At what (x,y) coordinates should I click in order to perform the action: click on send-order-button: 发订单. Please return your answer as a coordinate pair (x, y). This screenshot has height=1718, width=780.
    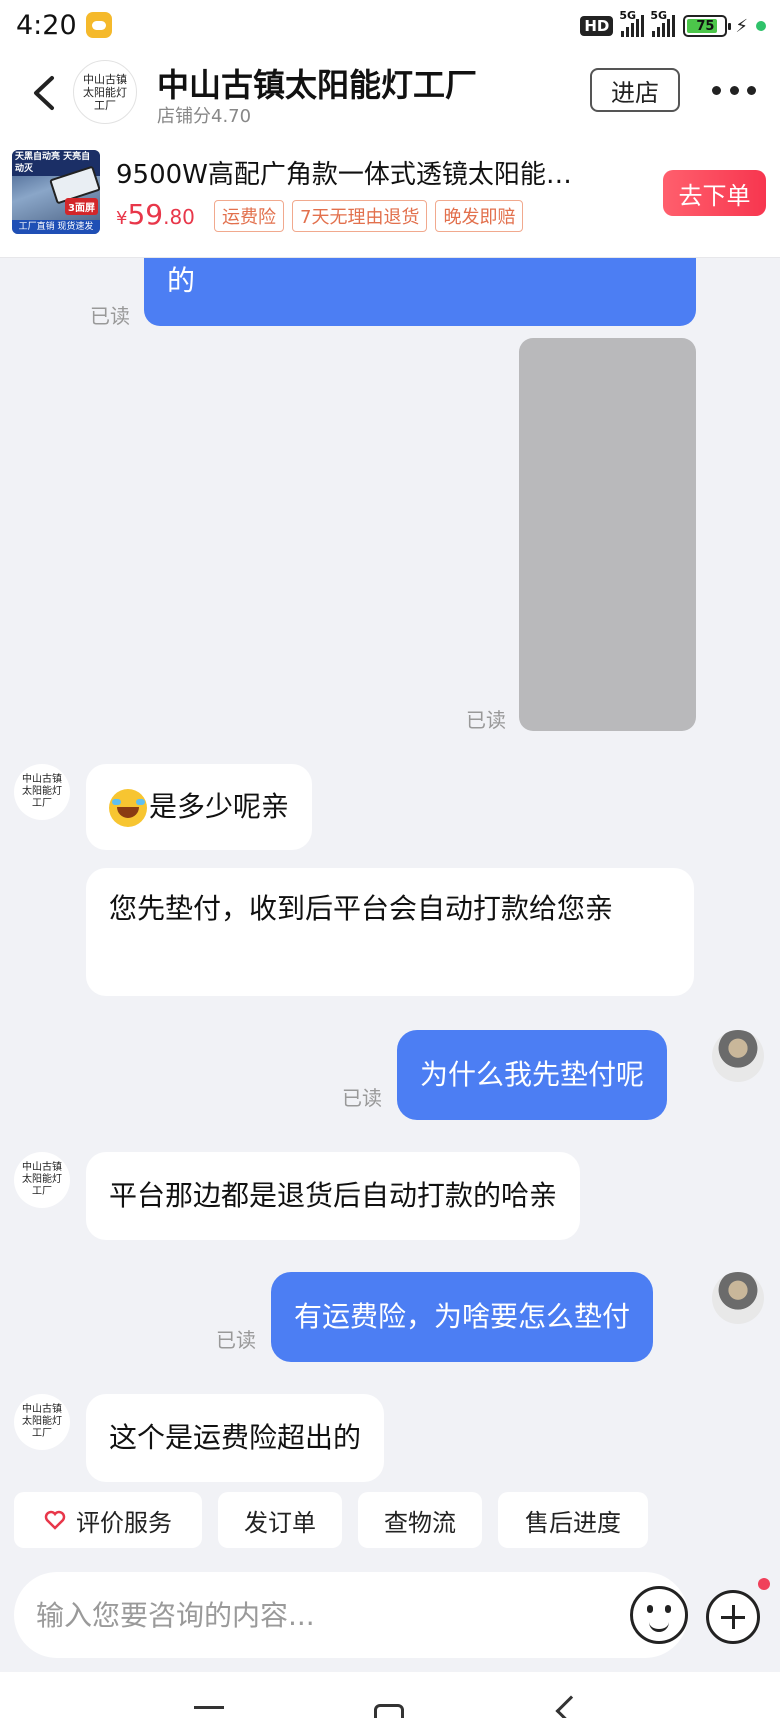
    Looking at the image, I should click on (280, 1520).